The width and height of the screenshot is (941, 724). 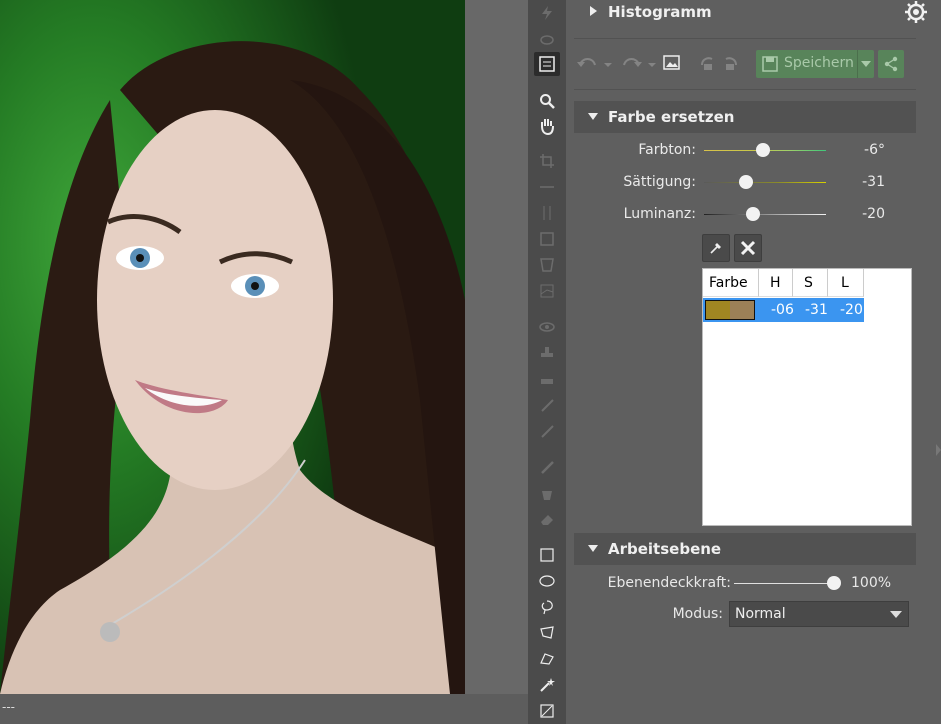 I want to click on share-button, so click(x=891, y=64).